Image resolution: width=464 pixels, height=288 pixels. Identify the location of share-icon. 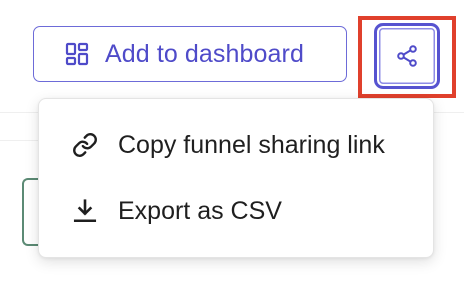
(407, 56).